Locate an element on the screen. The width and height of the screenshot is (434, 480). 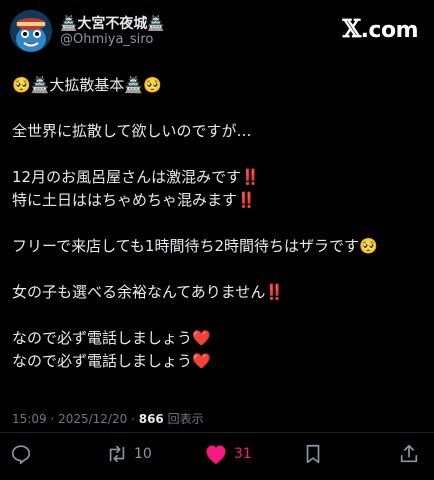
reply-icon is located at coordinates (21, 455).